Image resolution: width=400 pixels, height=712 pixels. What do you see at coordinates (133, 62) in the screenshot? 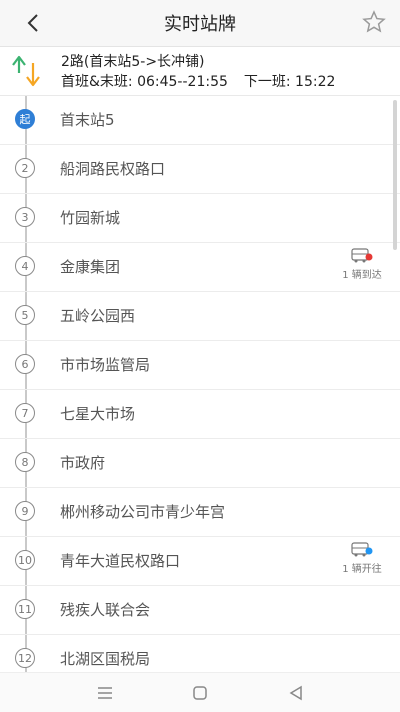
I see `route-name: 2路(首末站5->长冲铺)` at bounding box center [133, 62].